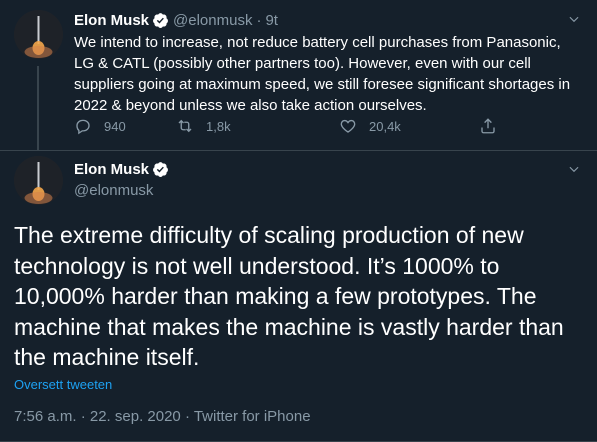  I want to click on tweet-header: Elon Musk, so click(123, 169).